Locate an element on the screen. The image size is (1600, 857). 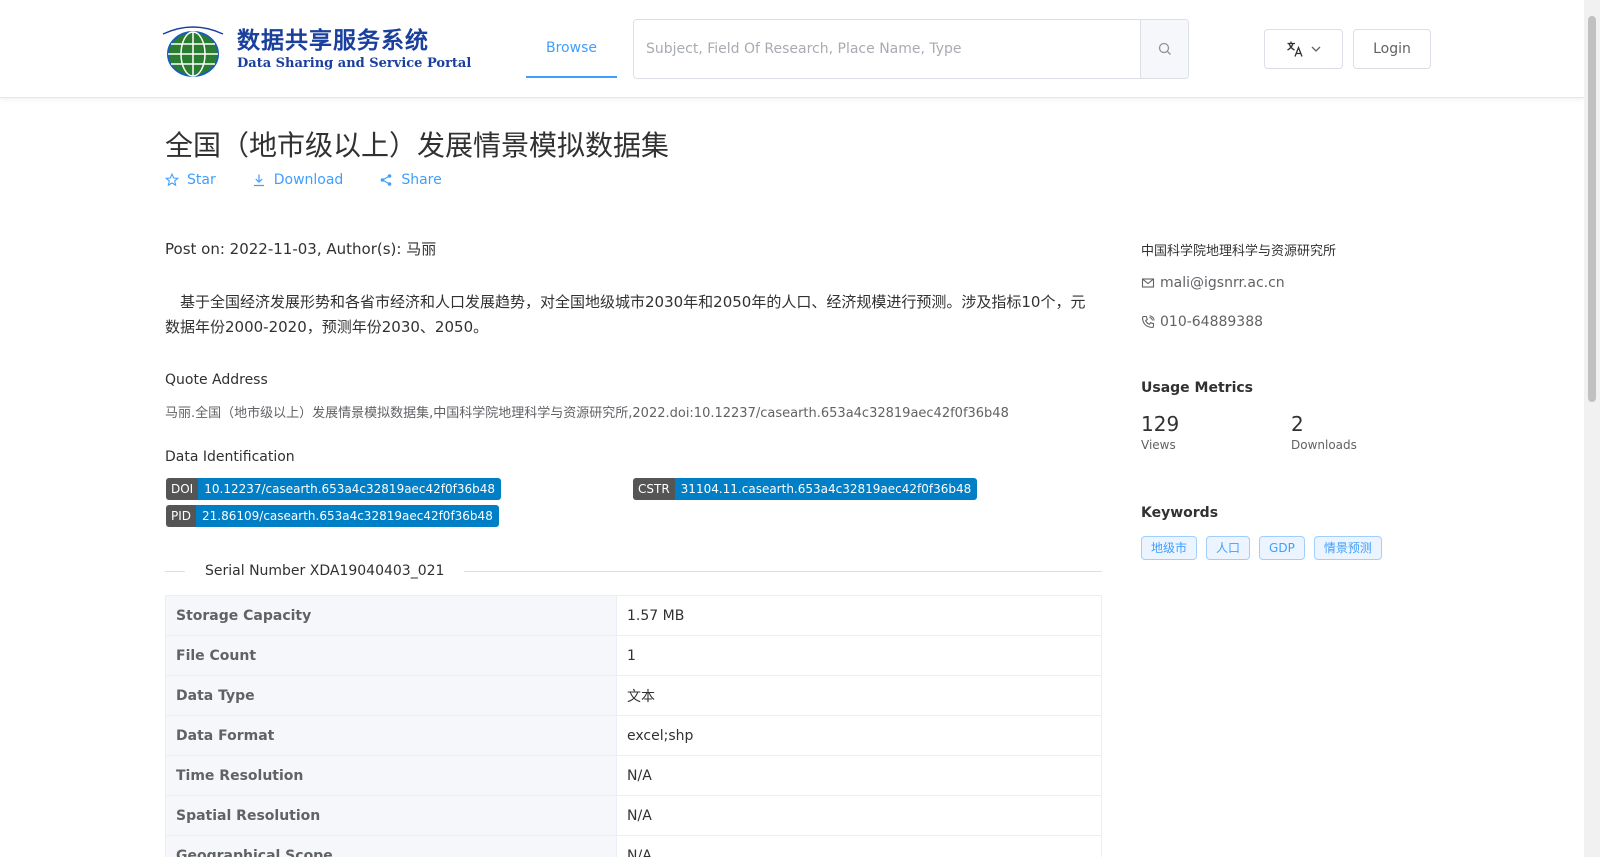
contact-phone: 010-64889388 is located at coordinates (1202, 322).